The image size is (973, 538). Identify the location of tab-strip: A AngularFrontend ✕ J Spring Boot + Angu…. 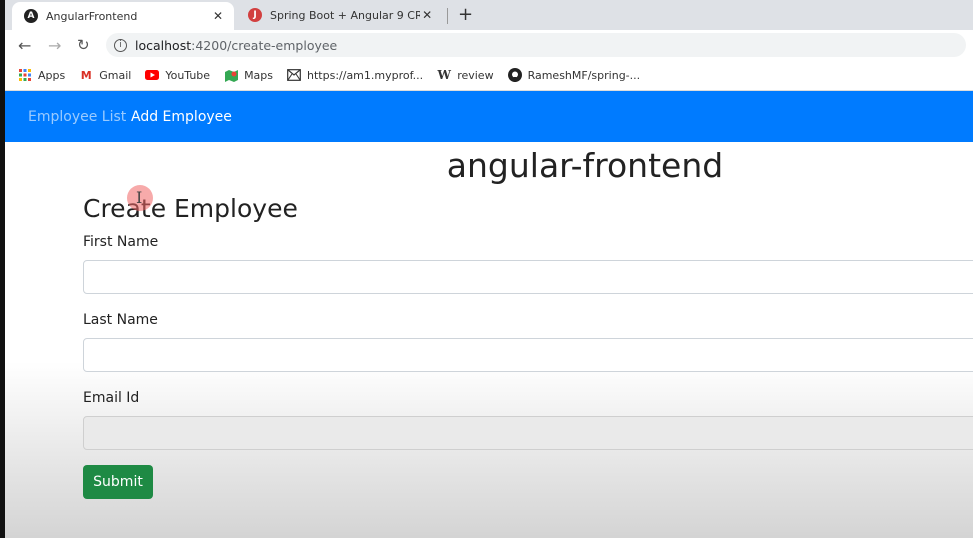
(486, 15).